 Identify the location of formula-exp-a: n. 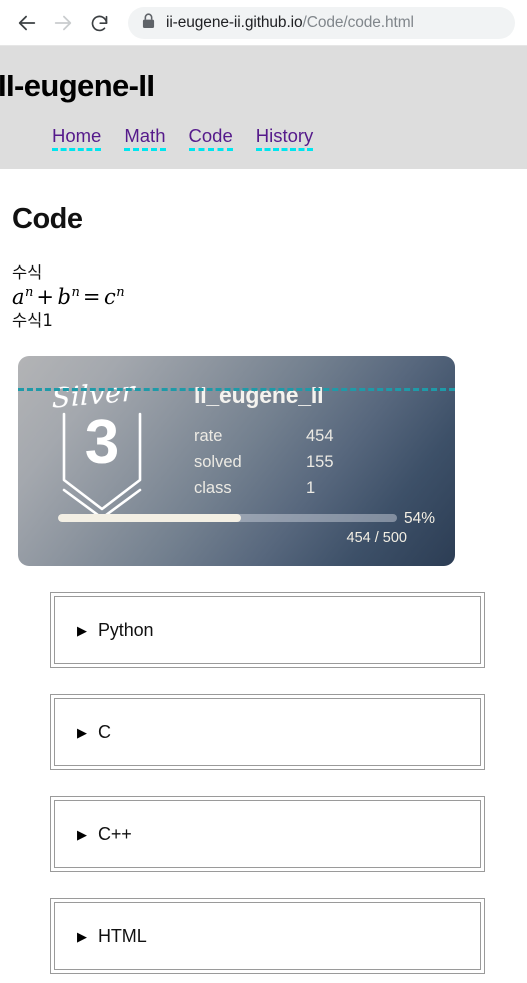
(29, 292).